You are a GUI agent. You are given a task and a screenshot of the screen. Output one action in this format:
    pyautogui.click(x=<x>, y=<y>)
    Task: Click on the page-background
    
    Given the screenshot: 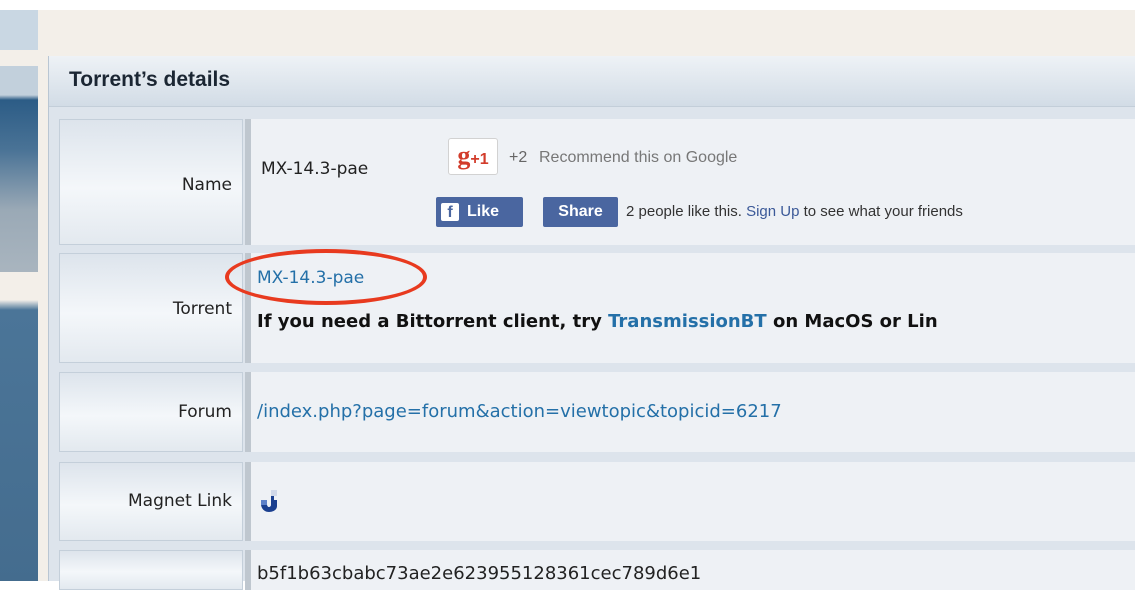 What is the action you would take?
    pyautogui.click(x=567, y=33)
    